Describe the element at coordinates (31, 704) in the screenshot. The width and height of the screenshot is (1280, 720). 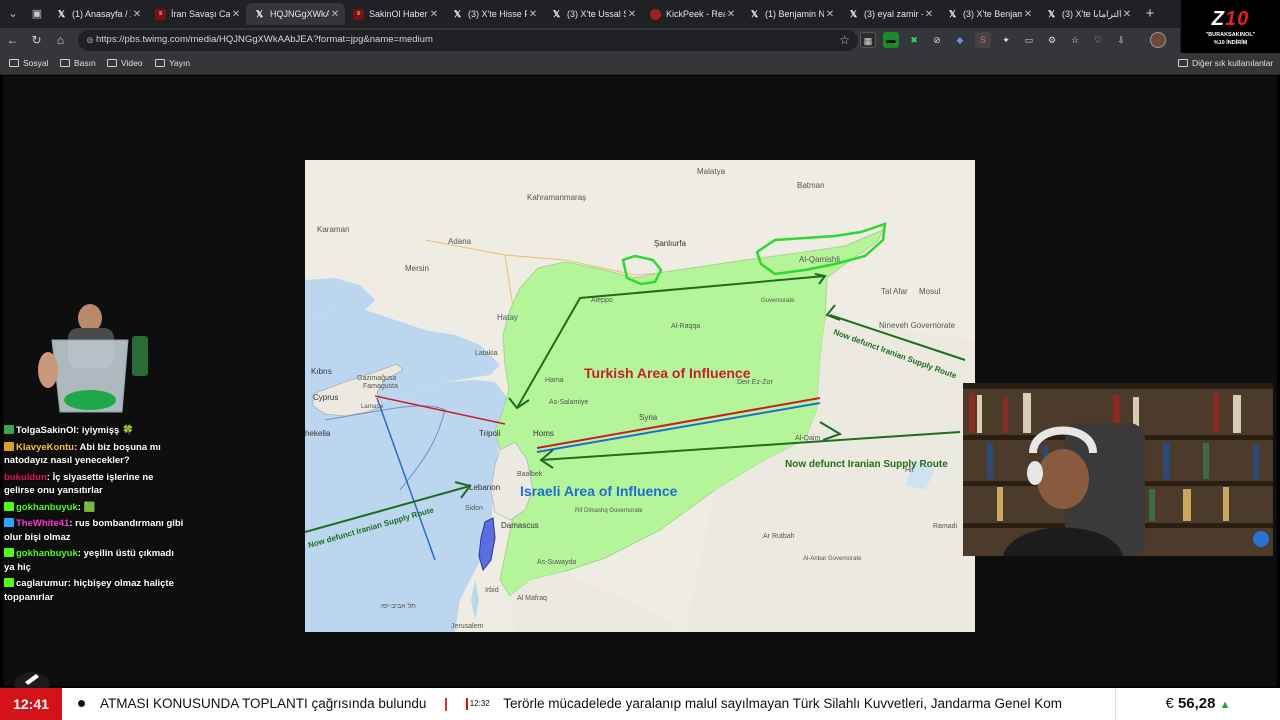
I see `ticker-clock: 12:41` at that location.